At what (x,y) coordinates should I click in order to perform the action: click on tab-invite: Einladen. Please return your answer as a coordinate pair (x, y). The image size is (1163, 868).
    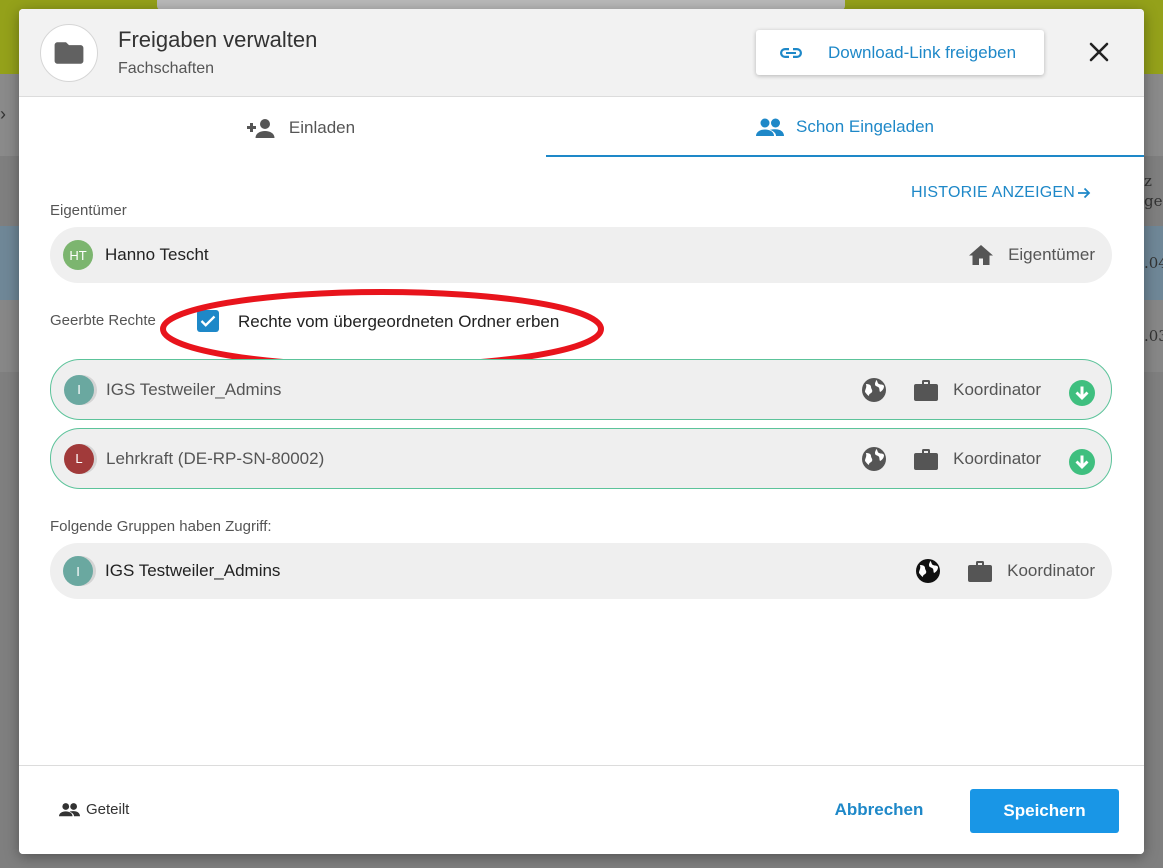
    Looking at the image, I should click on (300, 127).